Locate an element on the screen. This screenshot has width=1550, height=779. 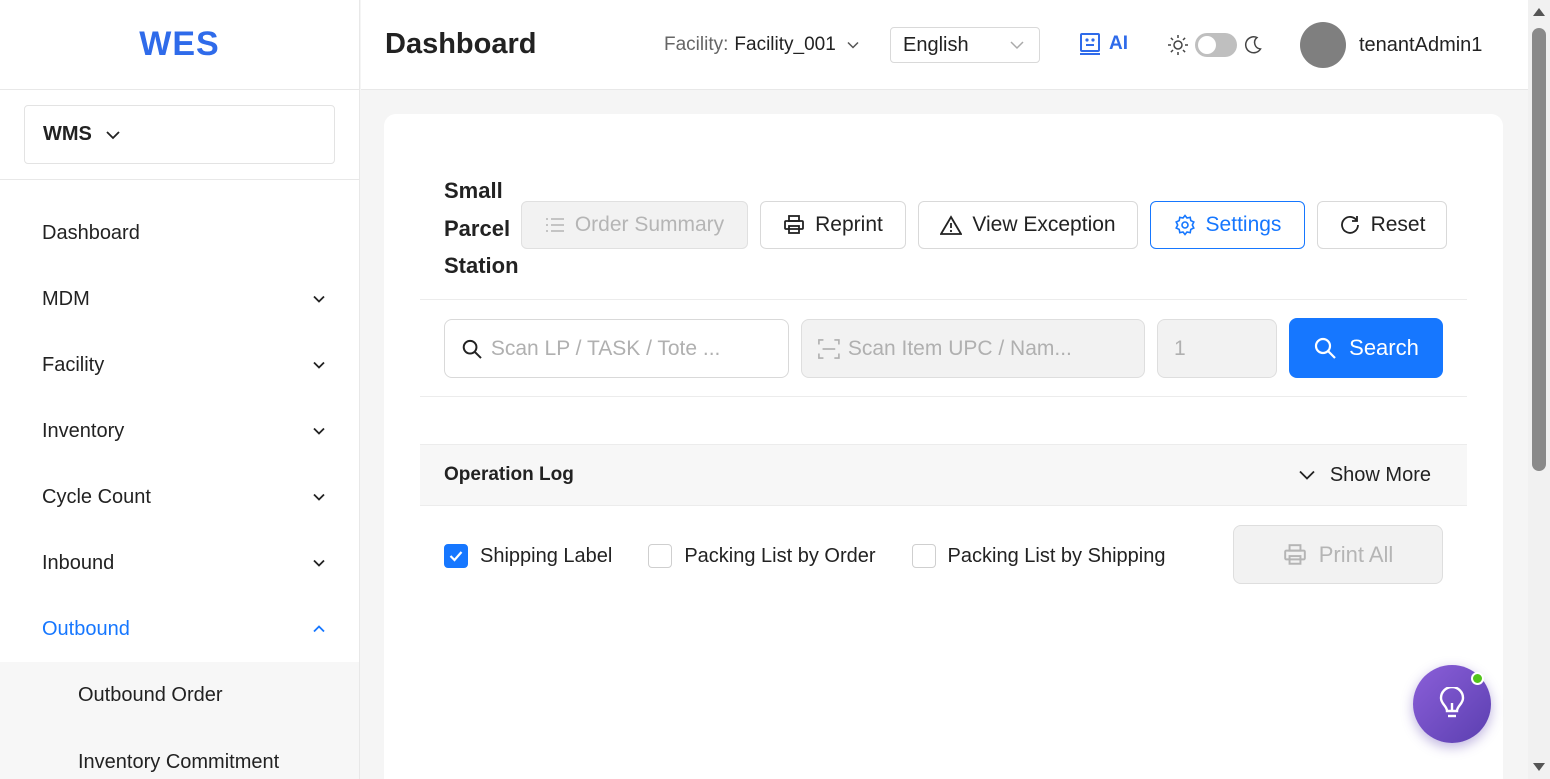
settings-label: Settings is located at coordinates (1243, 224).